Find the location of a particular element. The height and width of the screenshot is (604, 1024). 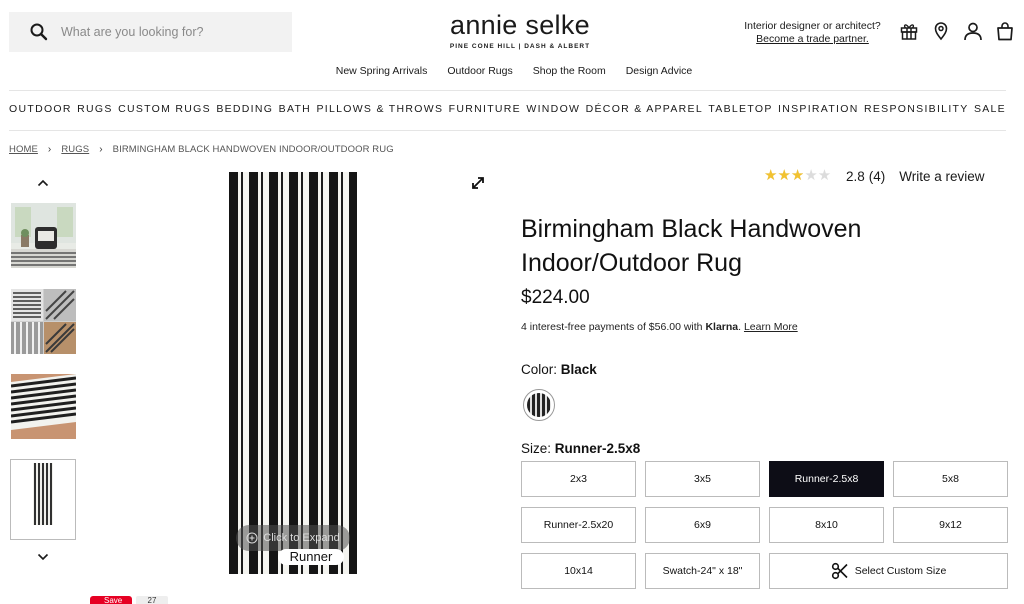

nav-decor-apparel: DÉCOR & APPAREL is located at coordinates (644, 109).